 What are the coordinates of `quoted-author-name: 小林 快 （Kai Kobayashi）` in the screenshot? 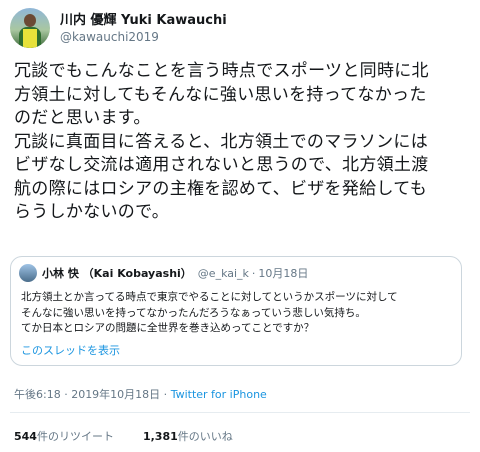 It's located at (117, 273).